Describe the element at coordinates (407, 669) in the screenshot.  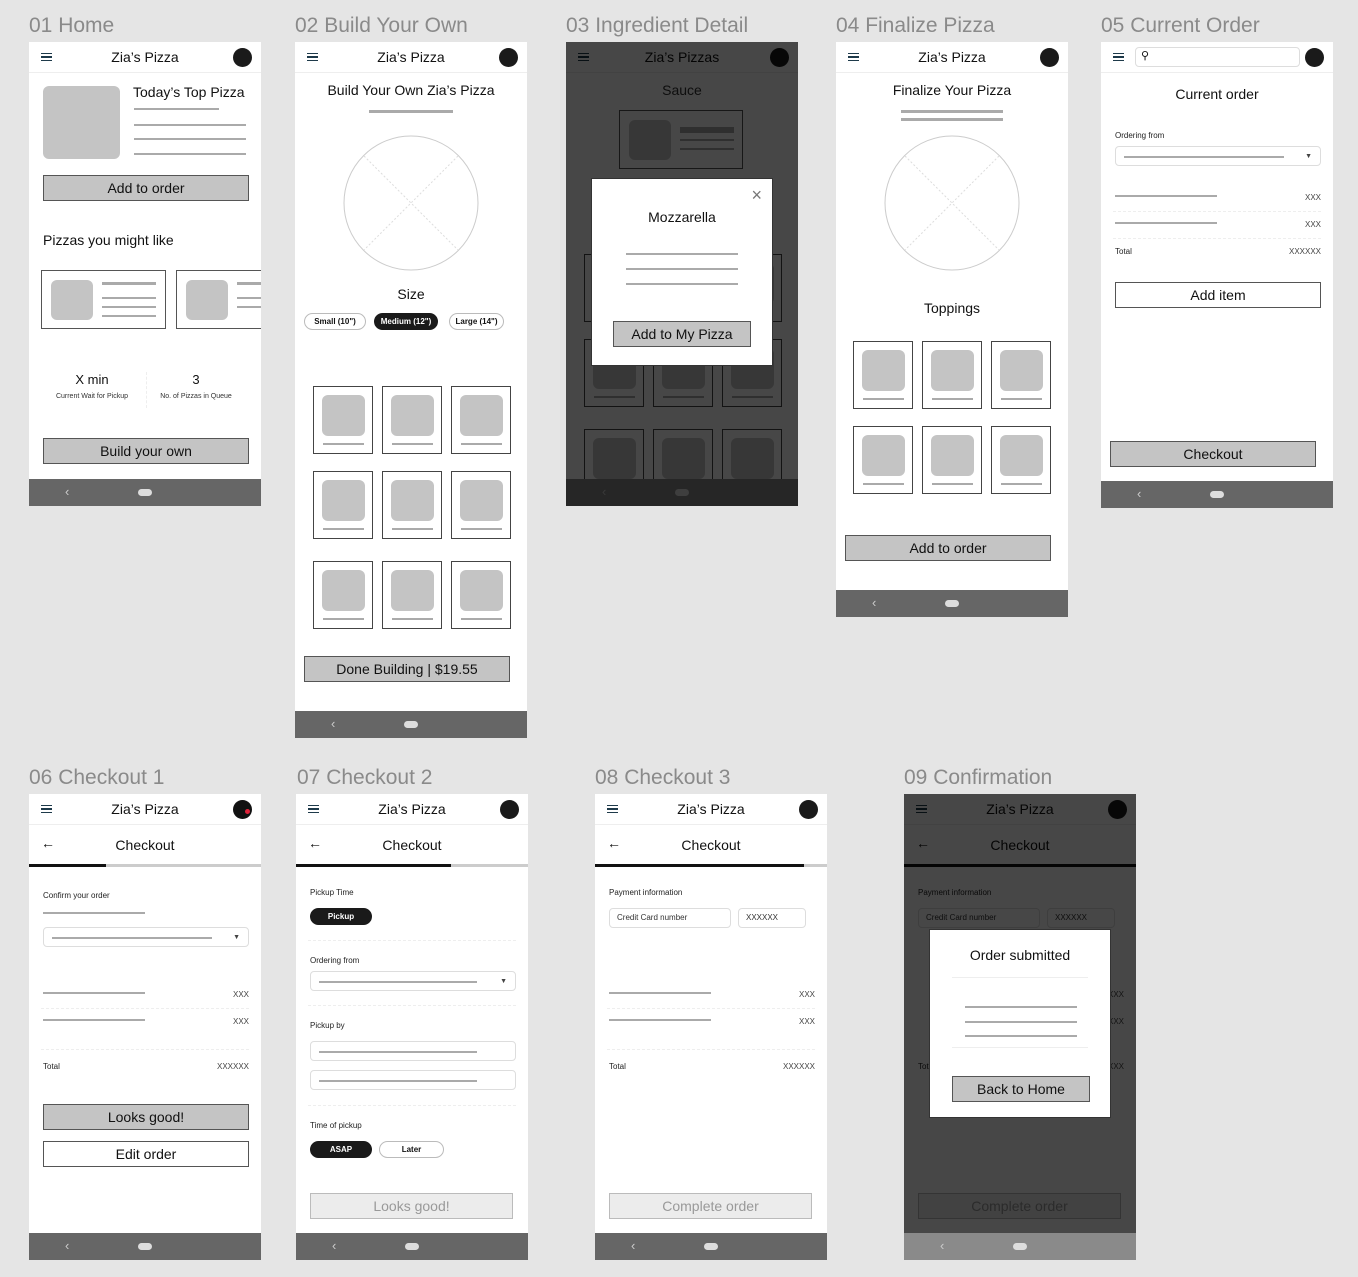
I see `done-building-button: Done Building | $19.55` at that location.